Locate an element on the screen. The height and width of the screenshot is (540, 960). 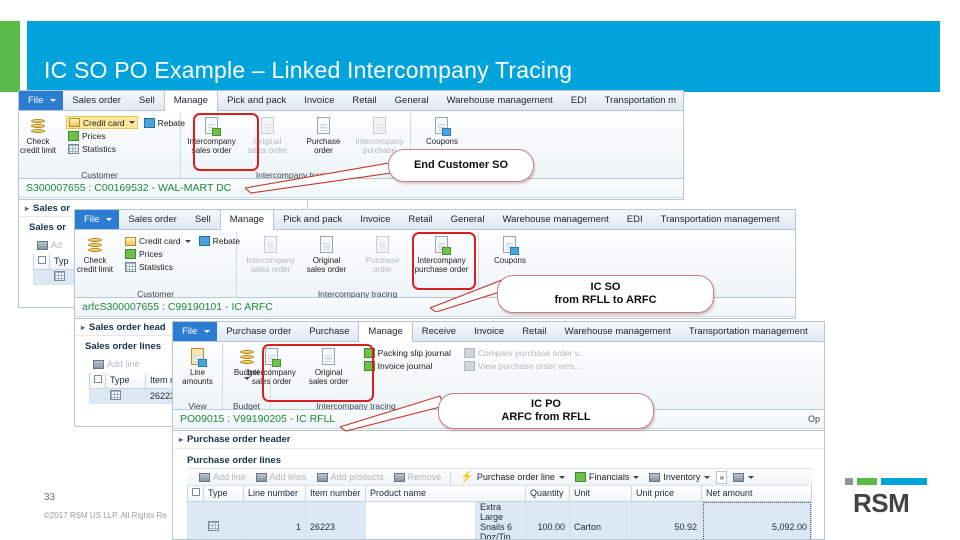
tab-manage: Manage is located at coordinates (191, 101).